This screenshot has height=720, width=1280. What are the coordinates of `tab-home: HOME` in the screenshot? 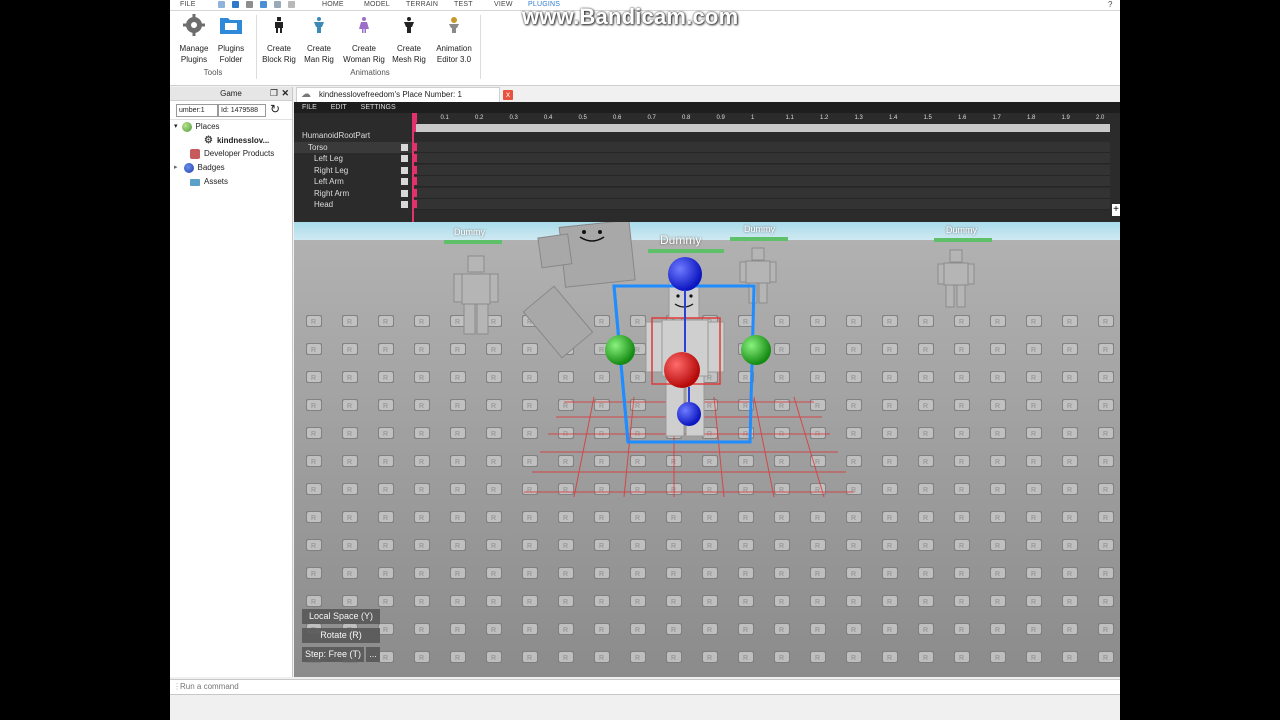 It's located at (333, 4).